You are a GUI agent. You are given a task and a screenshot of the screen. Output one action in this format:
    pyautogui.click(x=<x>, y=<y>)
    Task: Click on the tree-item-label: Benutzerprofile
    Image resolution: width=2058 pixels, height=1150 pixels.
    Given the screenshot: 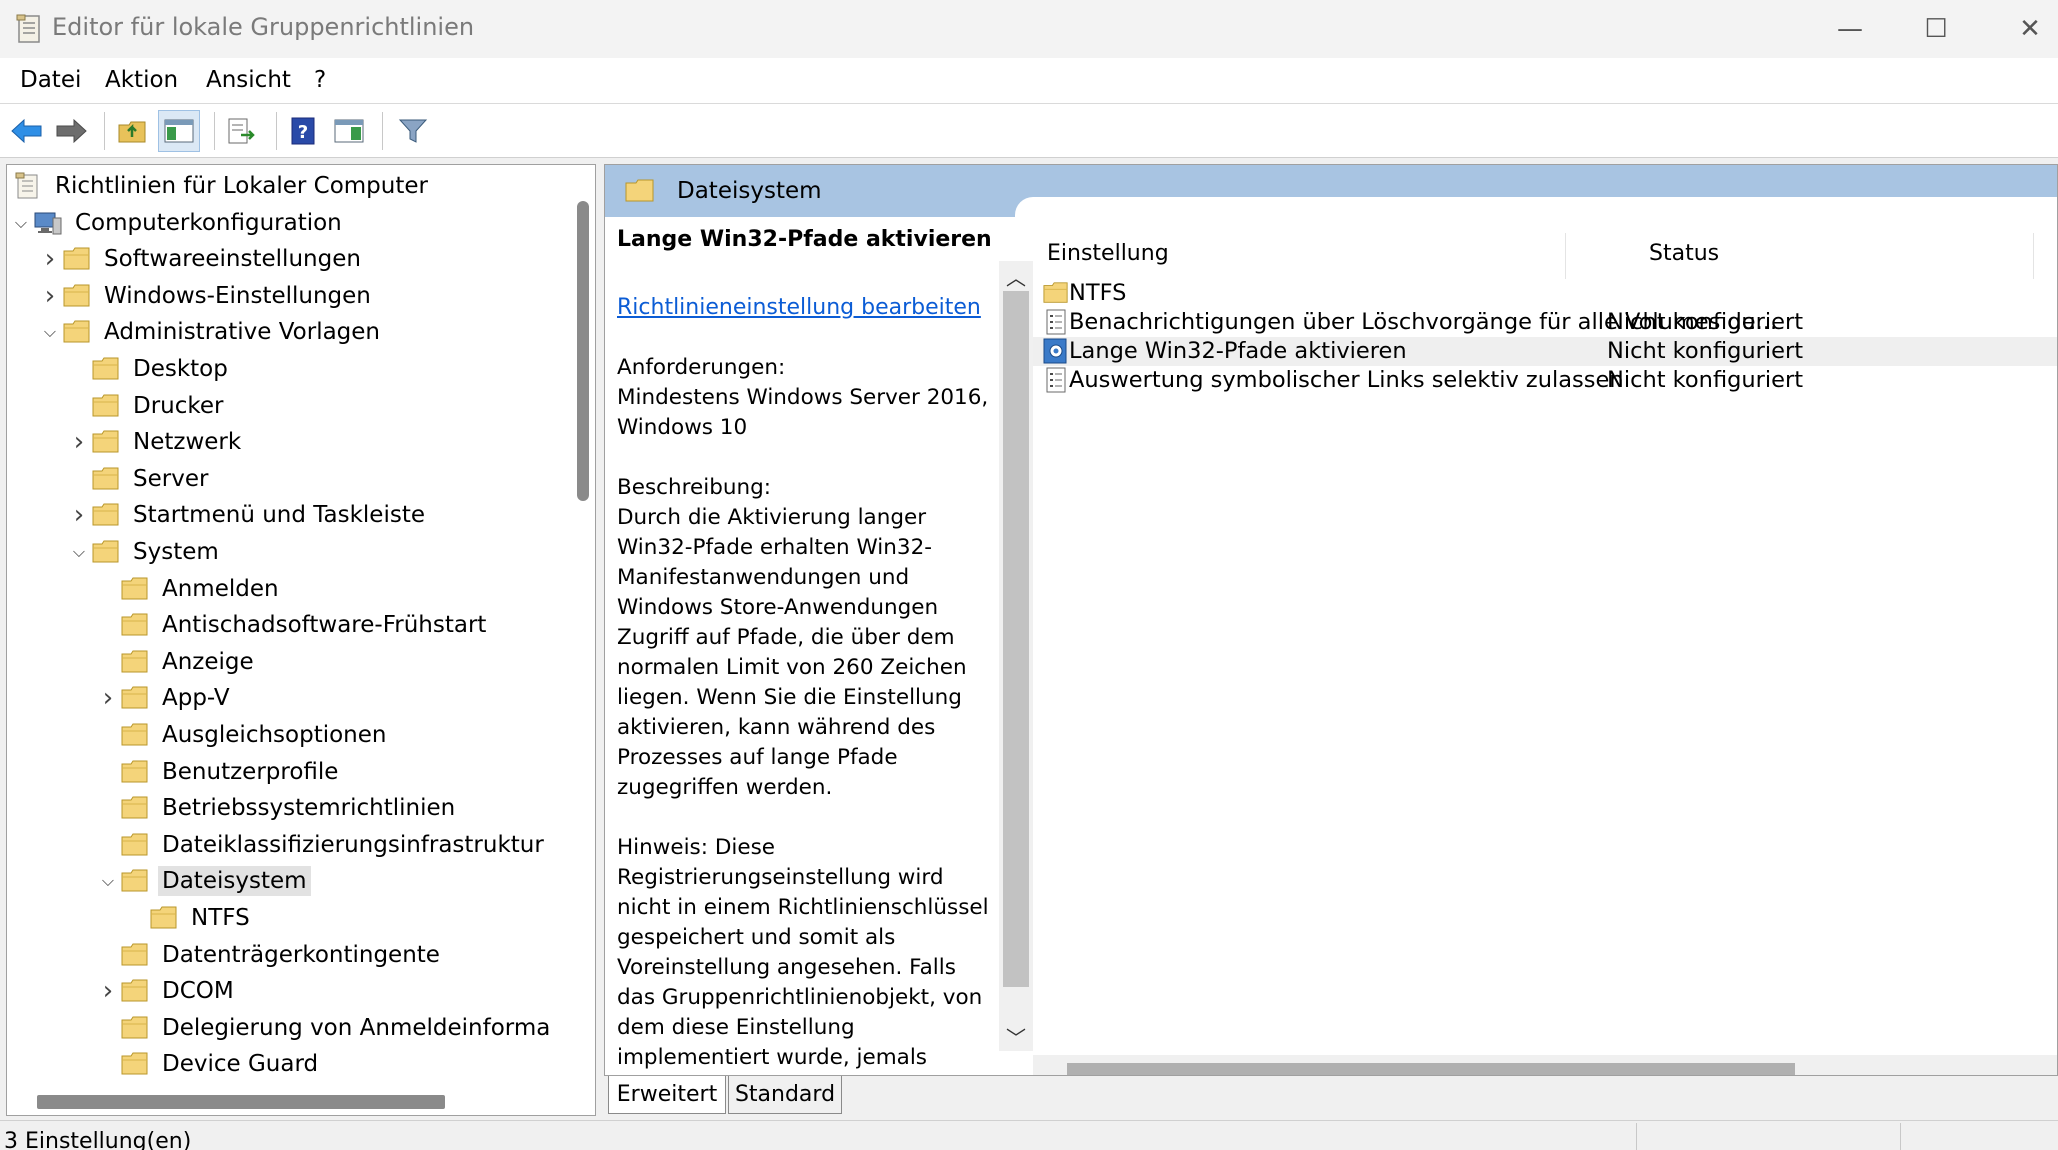 What is the action you would take?
    pyautogui.click(x=250, y=771)
    